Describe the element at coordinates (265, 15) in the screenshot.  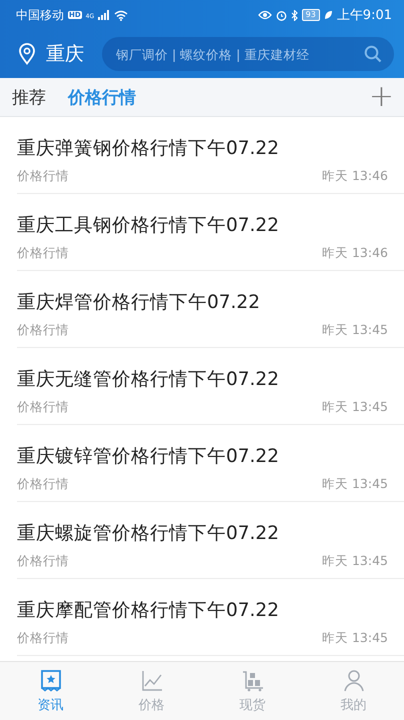
I see `eye-icon` at that location.